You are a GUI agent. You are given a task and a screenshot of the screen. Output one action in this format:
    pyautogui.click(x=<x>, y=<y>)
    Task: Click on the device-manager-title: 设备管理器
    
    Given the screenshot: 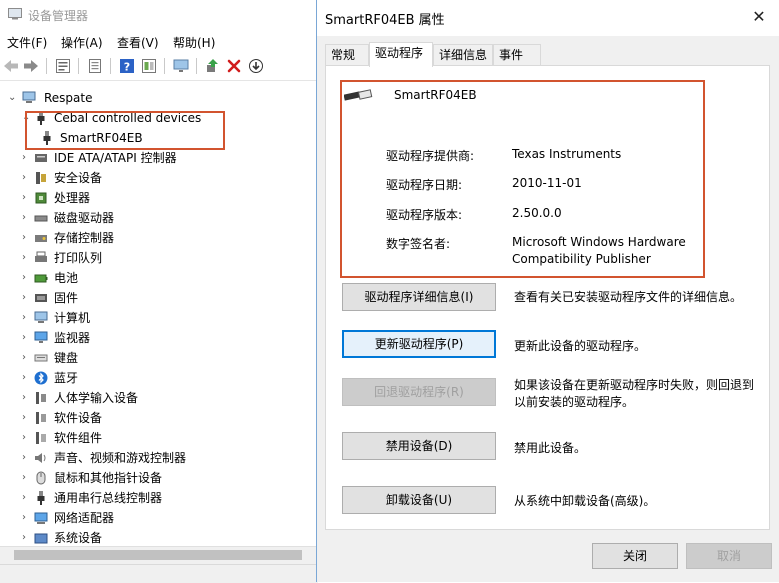 What is the action you would take?
    pyautogui.click(x=58, y=16)
    